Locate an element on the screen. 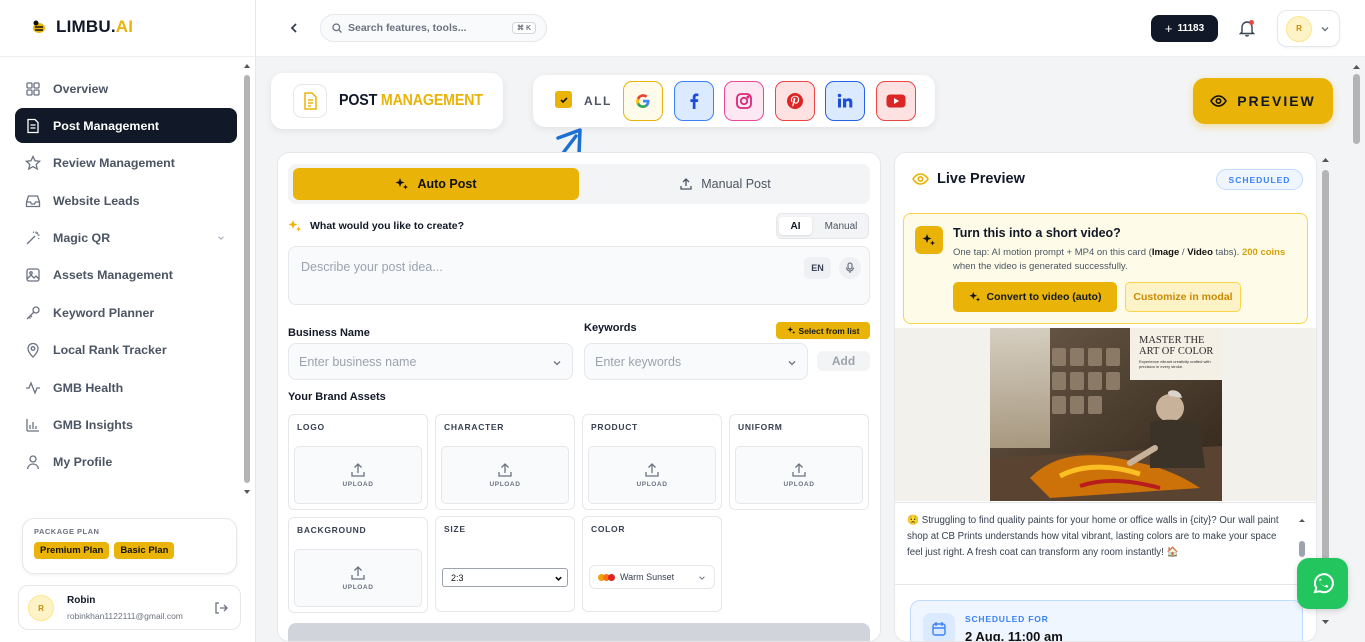  chevron-left-icon is located at coordinates (293, 28).